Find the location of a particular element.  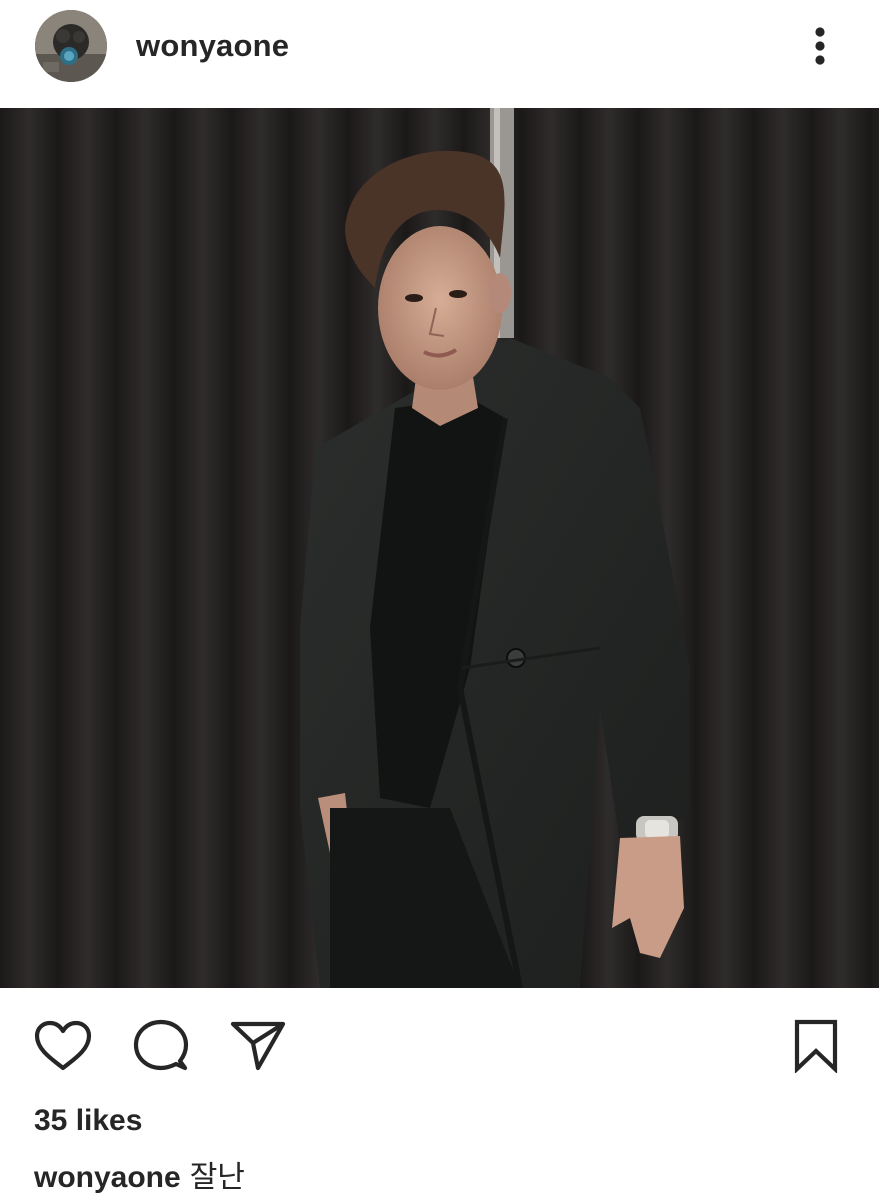

send-icon is located at coordinates (258, 1046).